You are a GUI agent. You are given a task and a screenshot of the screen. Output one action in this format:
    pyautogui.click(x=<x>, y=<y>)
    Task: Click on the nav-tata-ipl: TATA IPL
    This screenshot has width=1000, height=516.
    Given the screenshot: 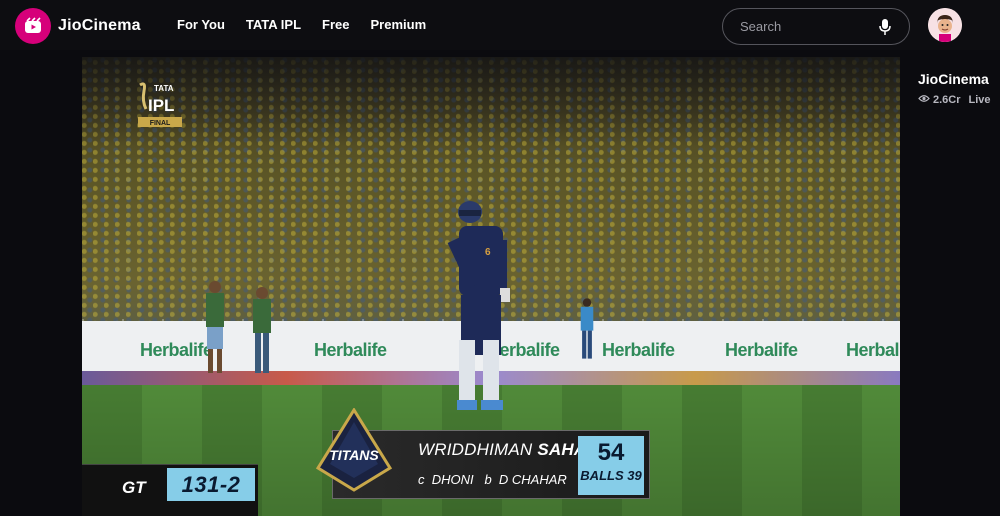 What is the action you would take?
    pyautogui.click(x=273, y=24)
    